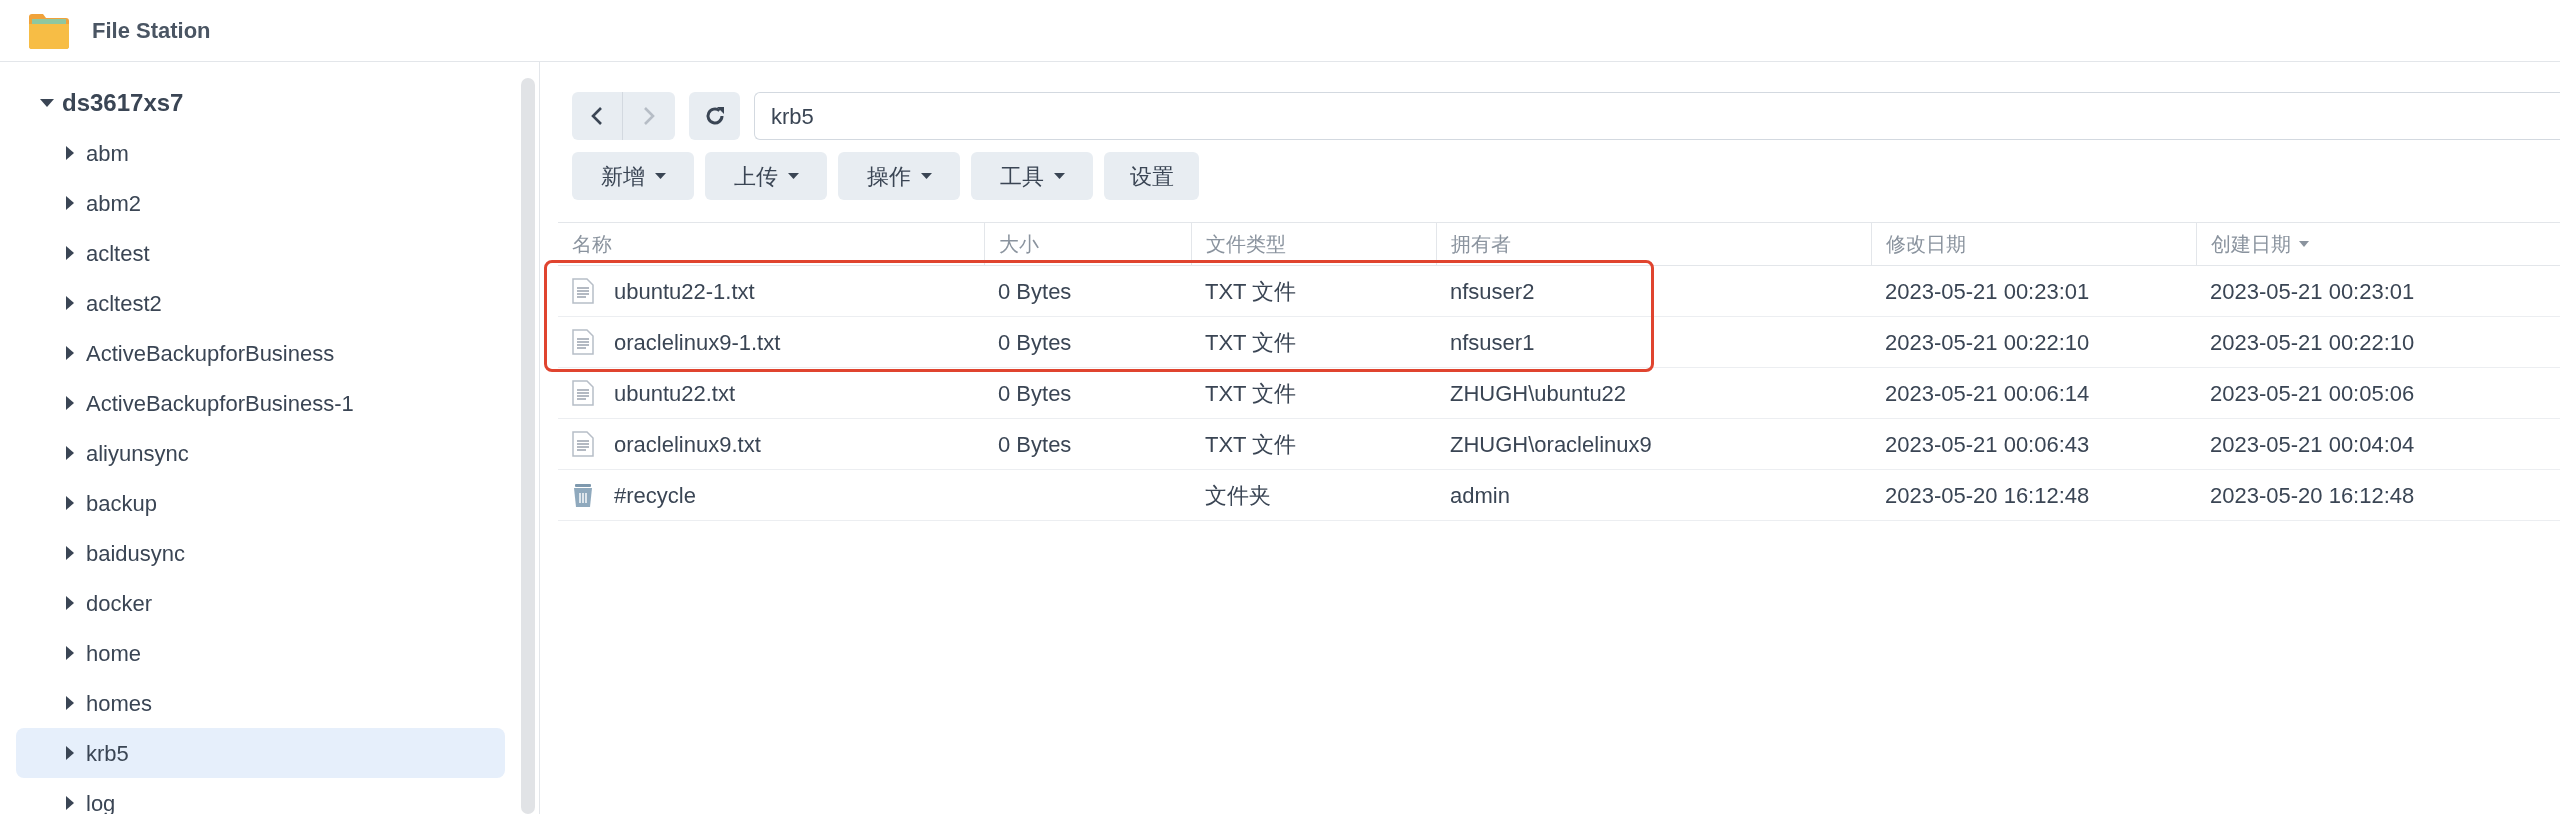 This screenshot has width=2560, height=814. Describe the element at coordinates (1480, 495) in the screenshot. I see `table-cell-text: admin` at that location.